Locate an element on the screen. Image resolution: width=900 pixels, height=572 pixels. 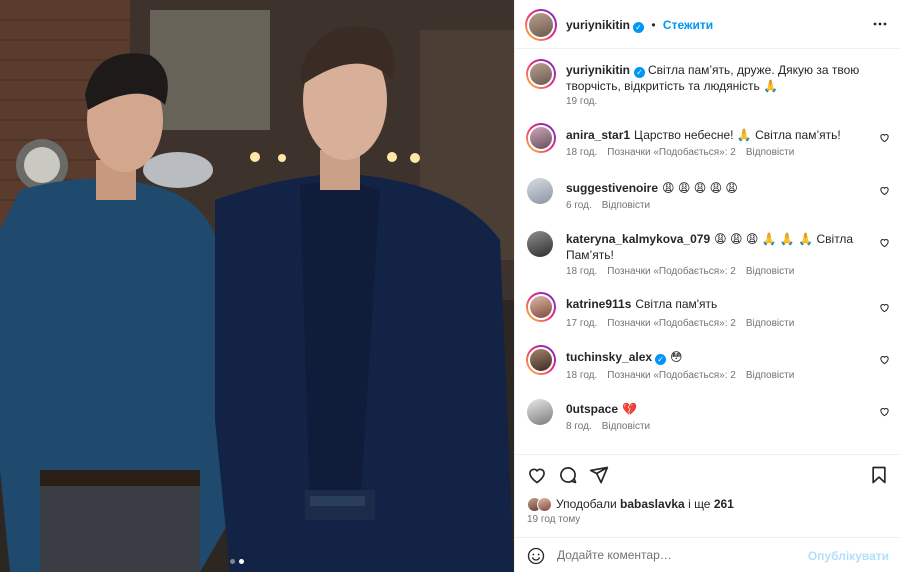
comment-time: 8 год. is located at coordinates (579, 426).